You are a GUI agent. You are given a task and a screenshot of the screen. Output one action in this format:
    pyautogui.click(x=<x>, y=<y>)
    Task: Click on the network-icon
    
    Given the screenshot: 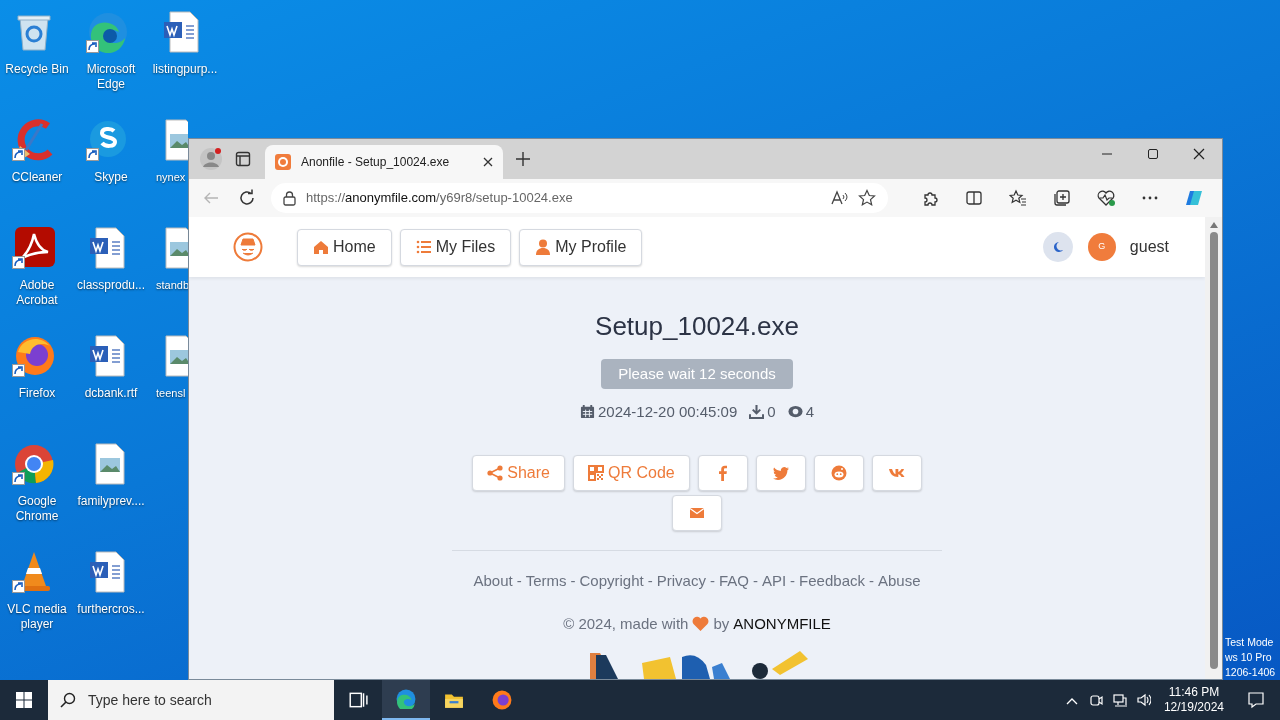 What is the action you would take?
    pyautogui.click(x=1119, y=700)
    